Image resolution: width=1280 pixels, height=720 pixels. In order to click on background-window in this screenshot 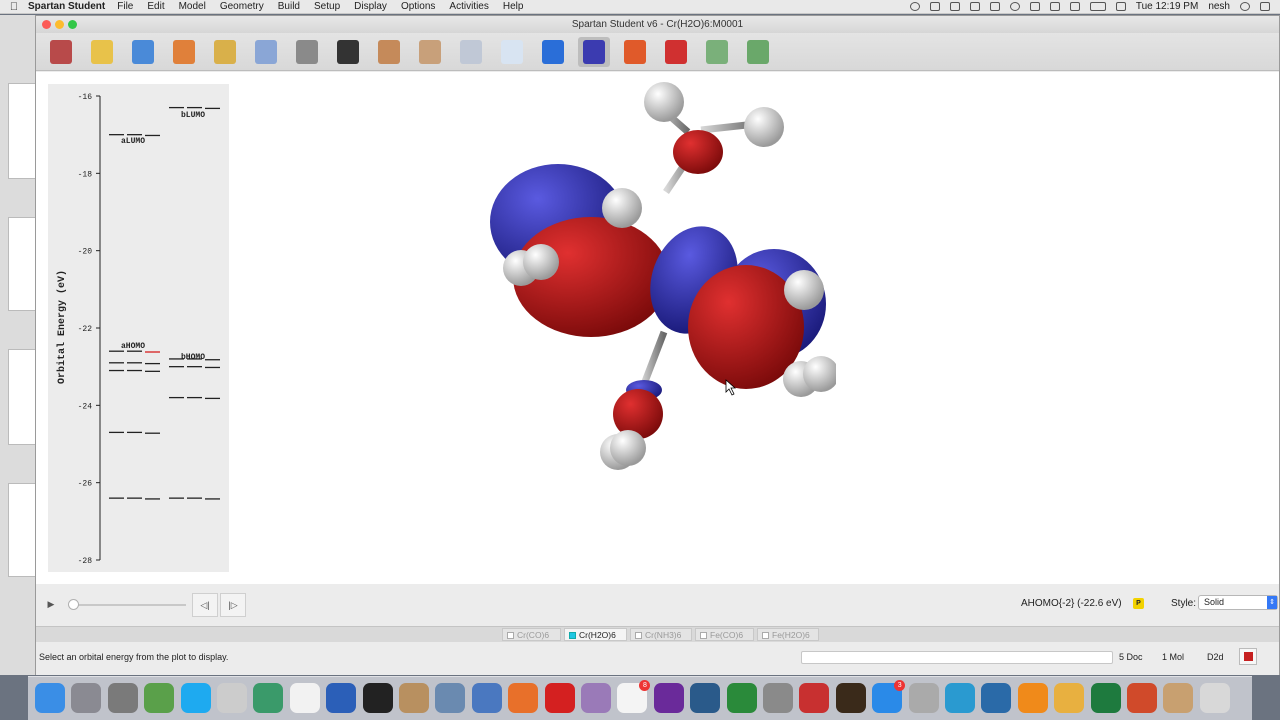, I will do `click(20, 345)`.